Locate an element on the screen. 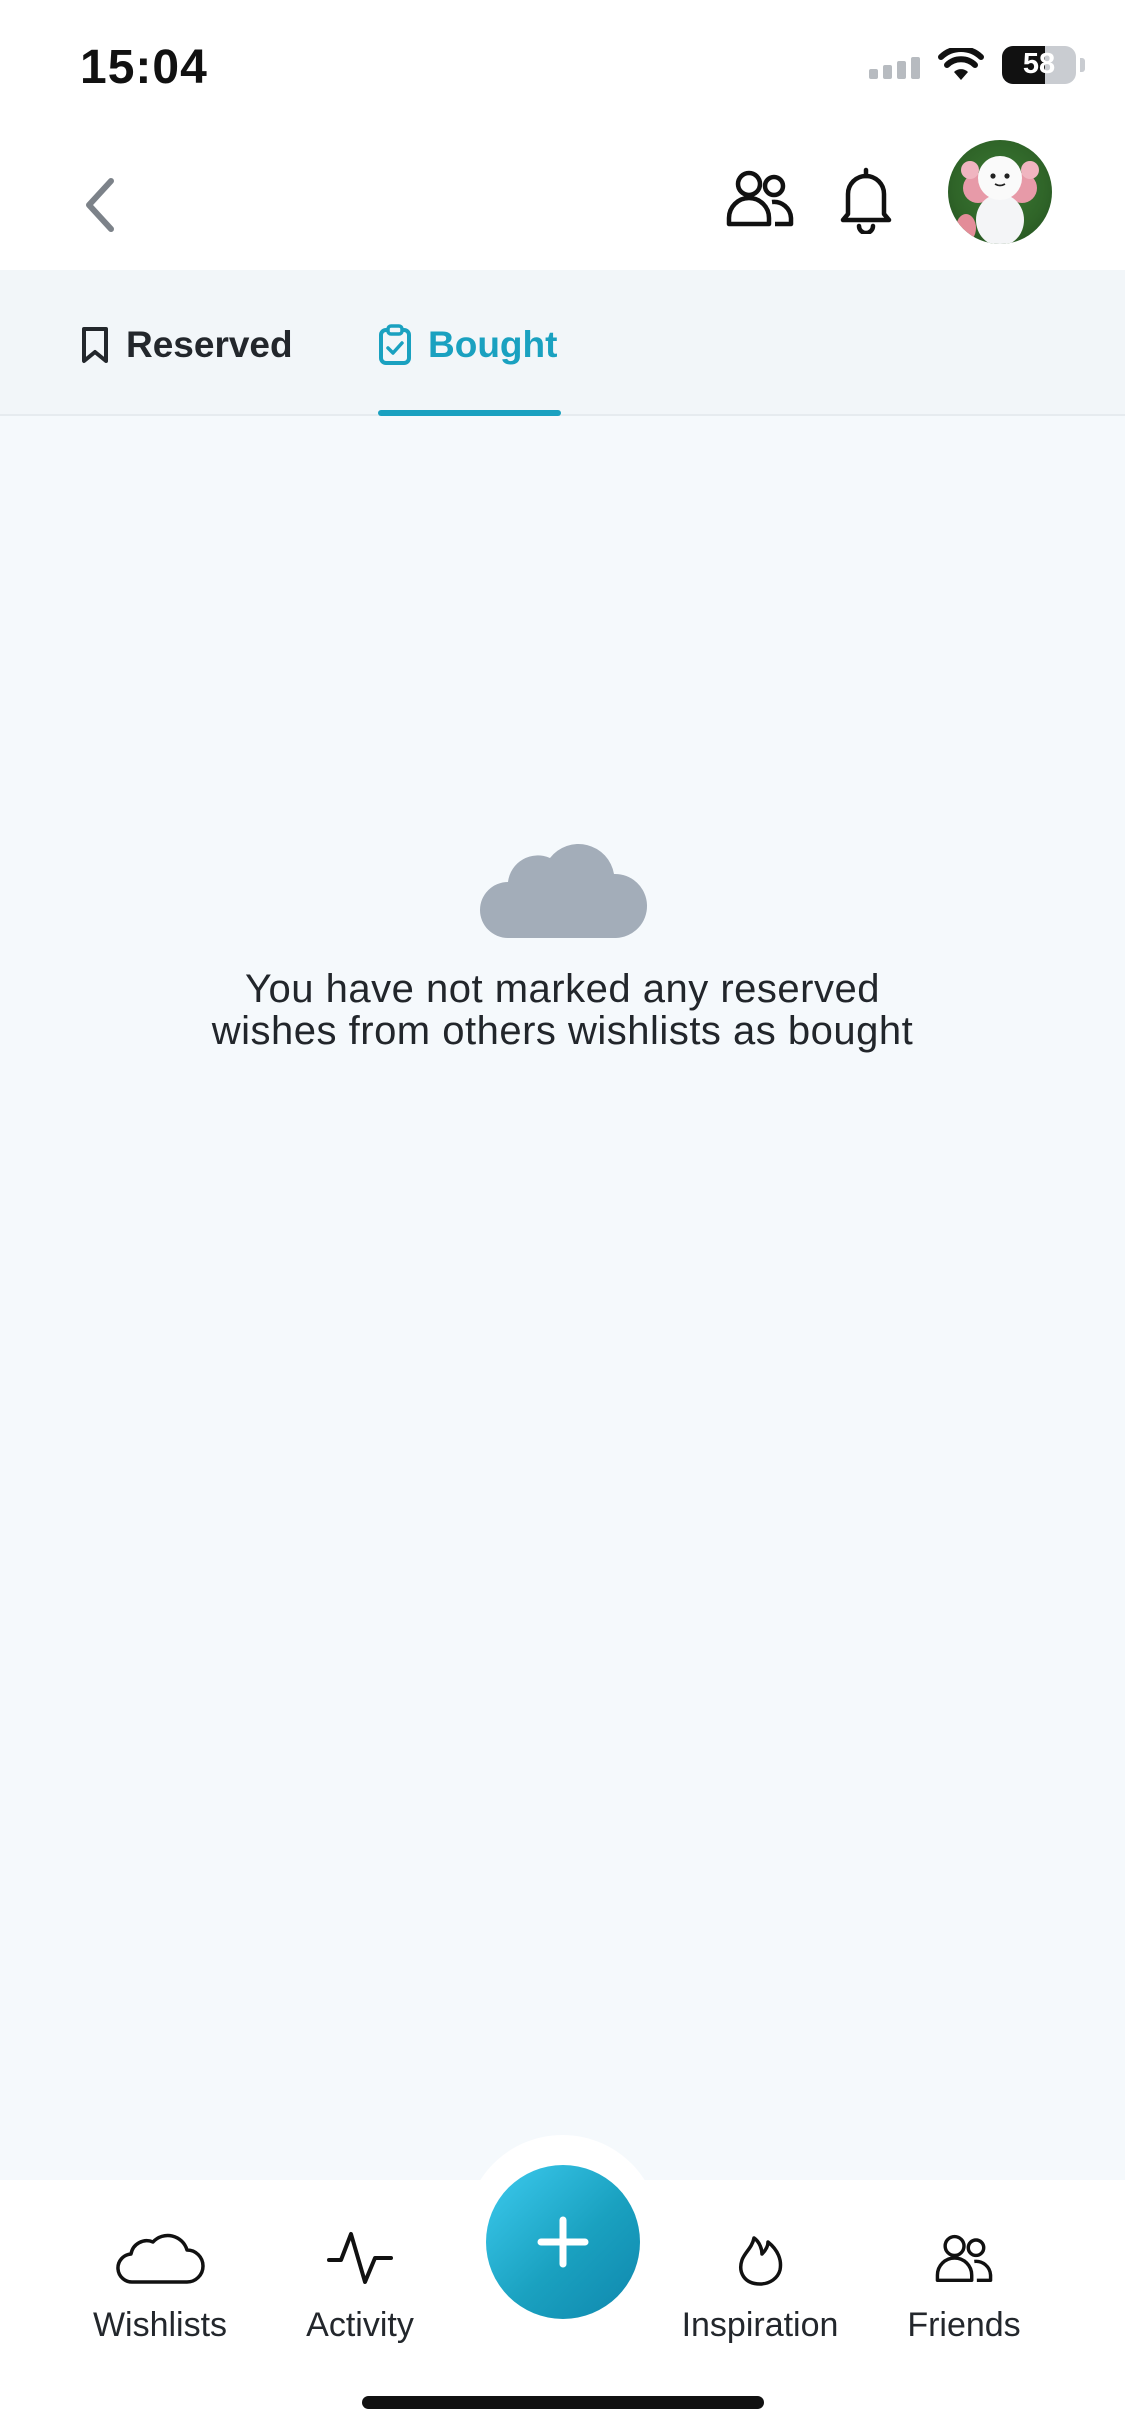  battery-cap is located at coordinates (1082, 65).